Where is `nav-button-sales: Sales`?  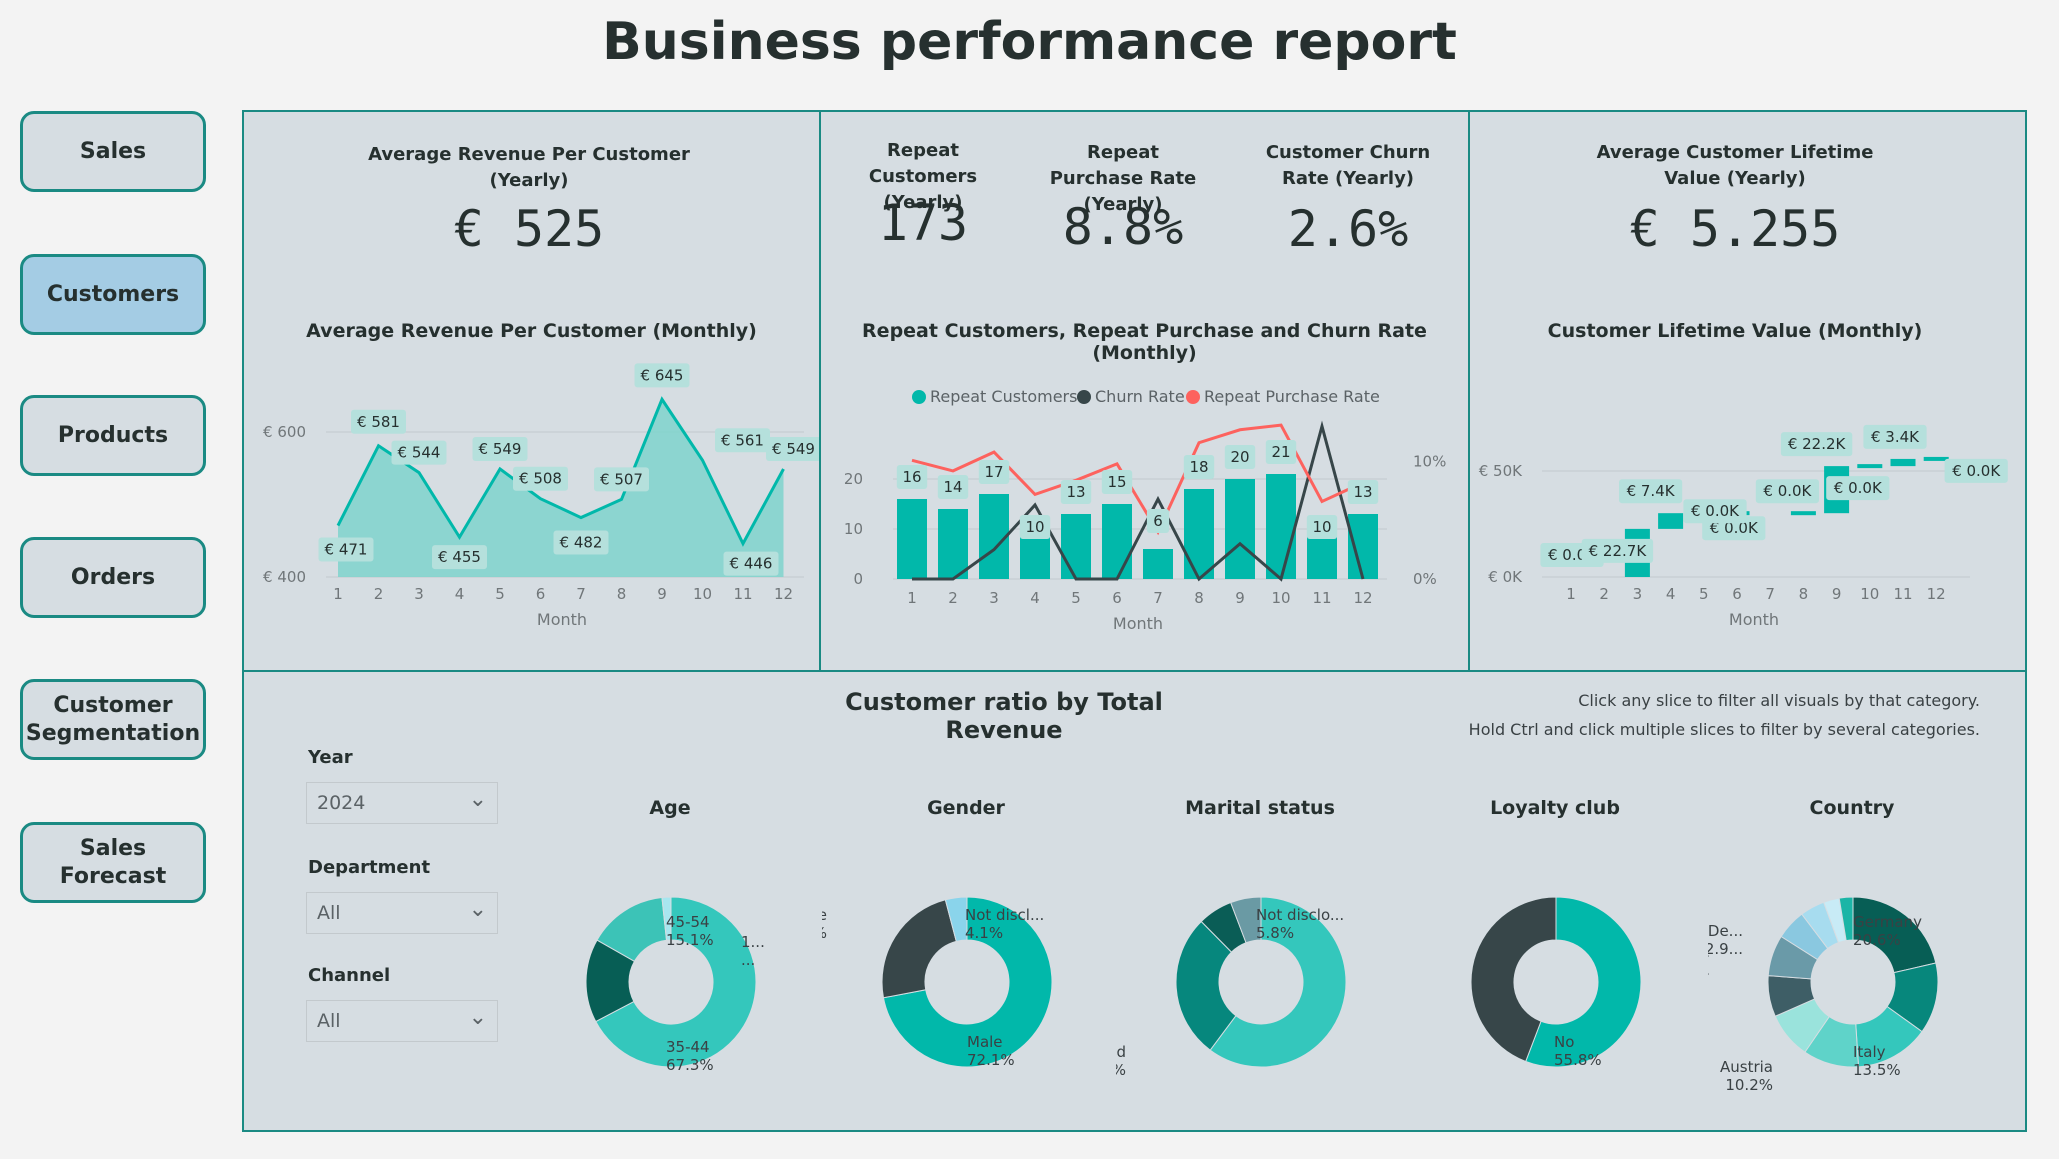 nav-button-sales: Sales is located at coordinates (113, 151).